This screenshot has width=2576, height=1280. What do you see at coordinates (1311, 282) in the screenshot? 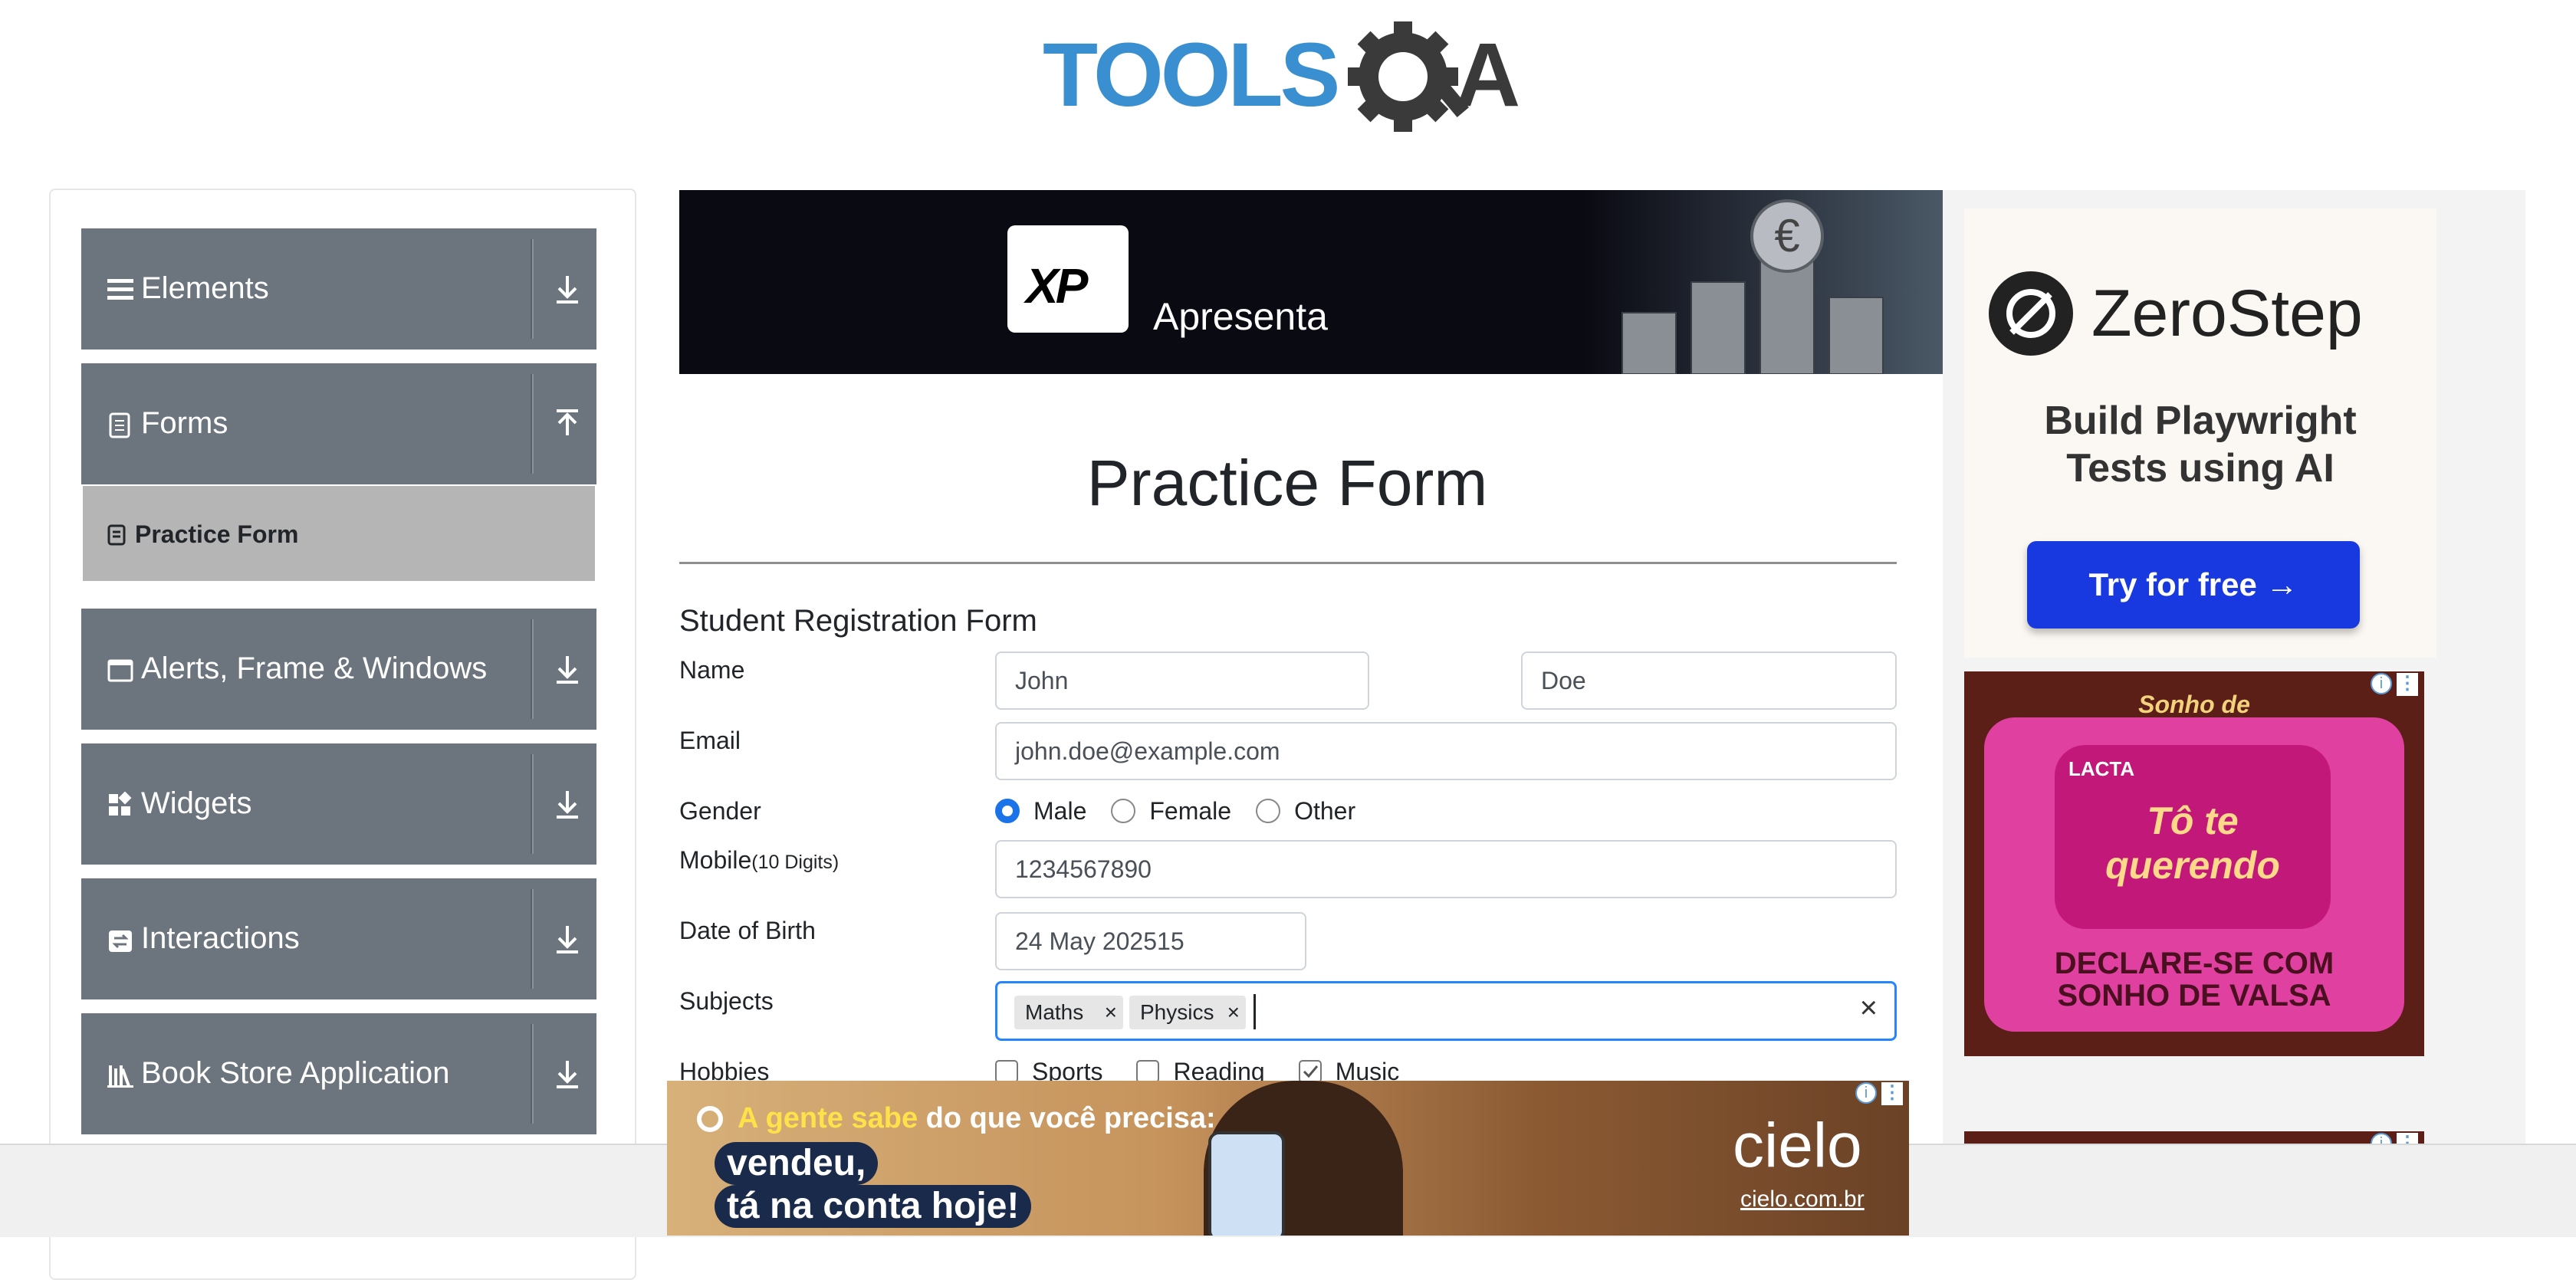
I see `top-banner-ad: XP Apresenta €` at bounding box center [1311, 282].